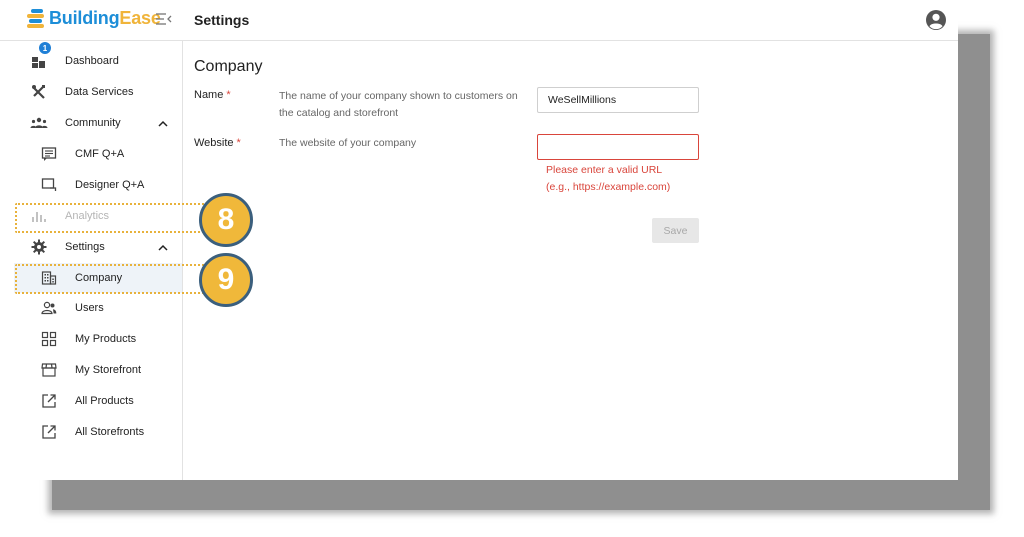 This screenshot has width=1024, height=537. Describe the element at coordinates (89, 308) in the screenshot. I see `sidebar-item-label: Users` at that location.